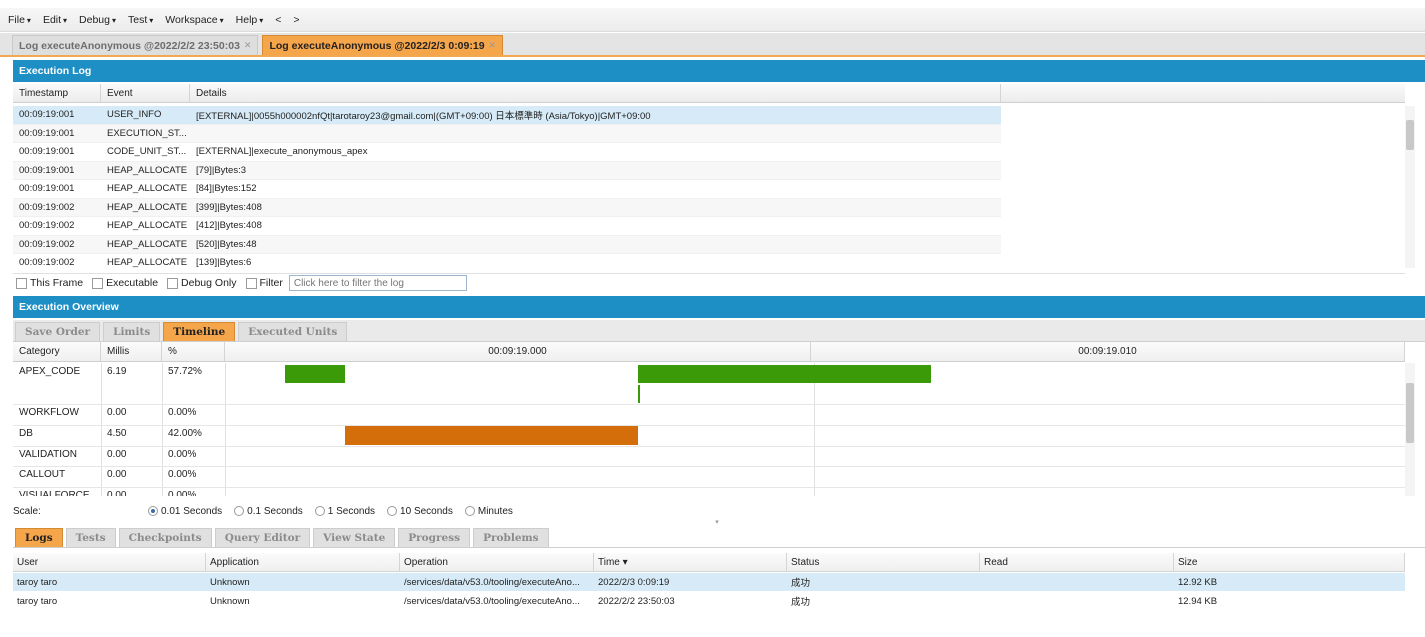  What do you see at coordinates (293, 331) in the screenshot?
I see `tab-executed-units: Executed Units` at bounding box center [293, 331].